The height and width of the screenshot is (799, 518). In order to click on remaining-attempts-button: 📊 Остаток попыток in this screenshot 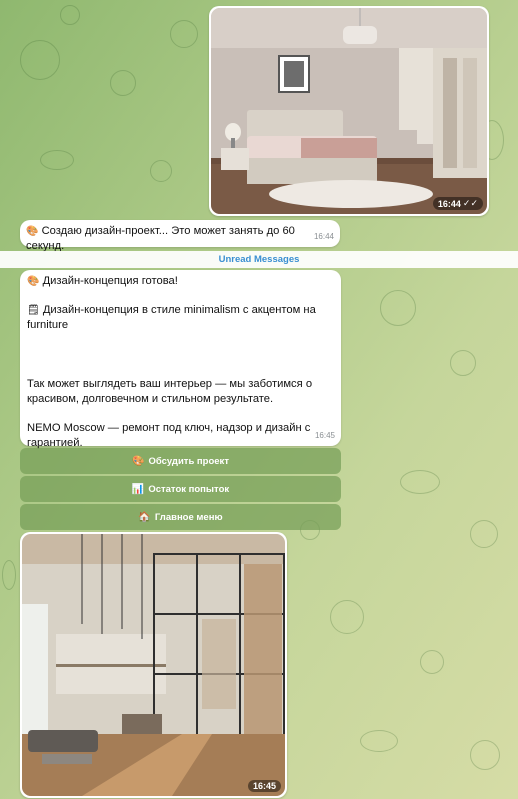, I will do `click(180, 489)`.